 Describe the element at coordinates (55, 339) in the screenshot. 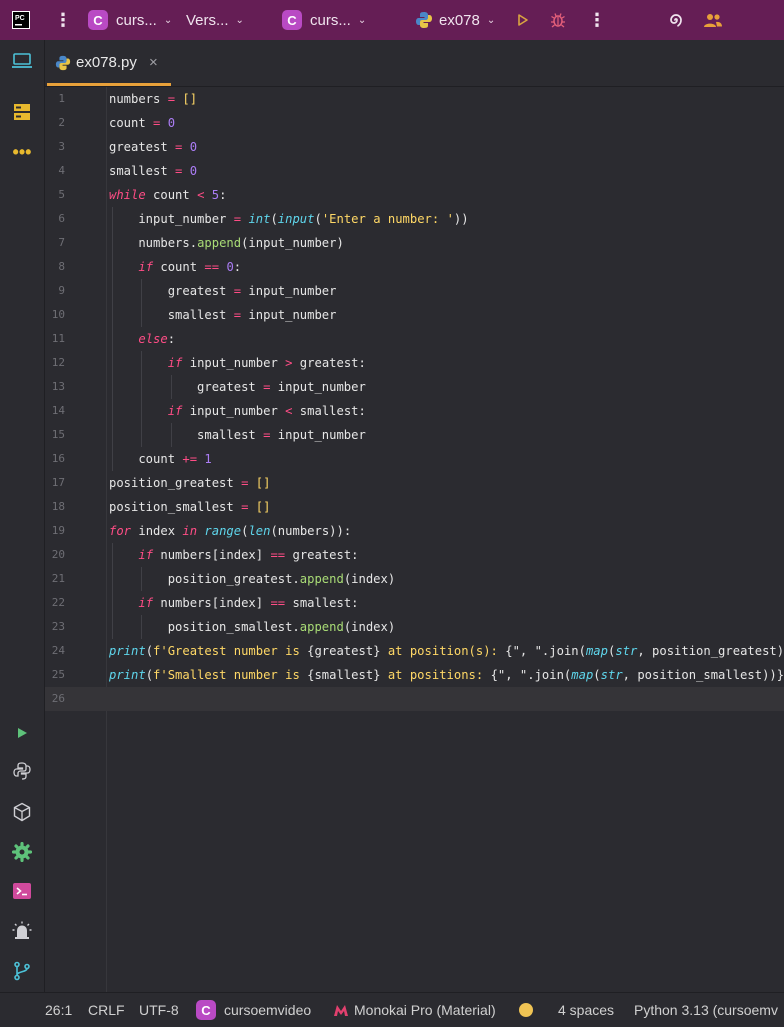

I see `line-number: 11` at that location.